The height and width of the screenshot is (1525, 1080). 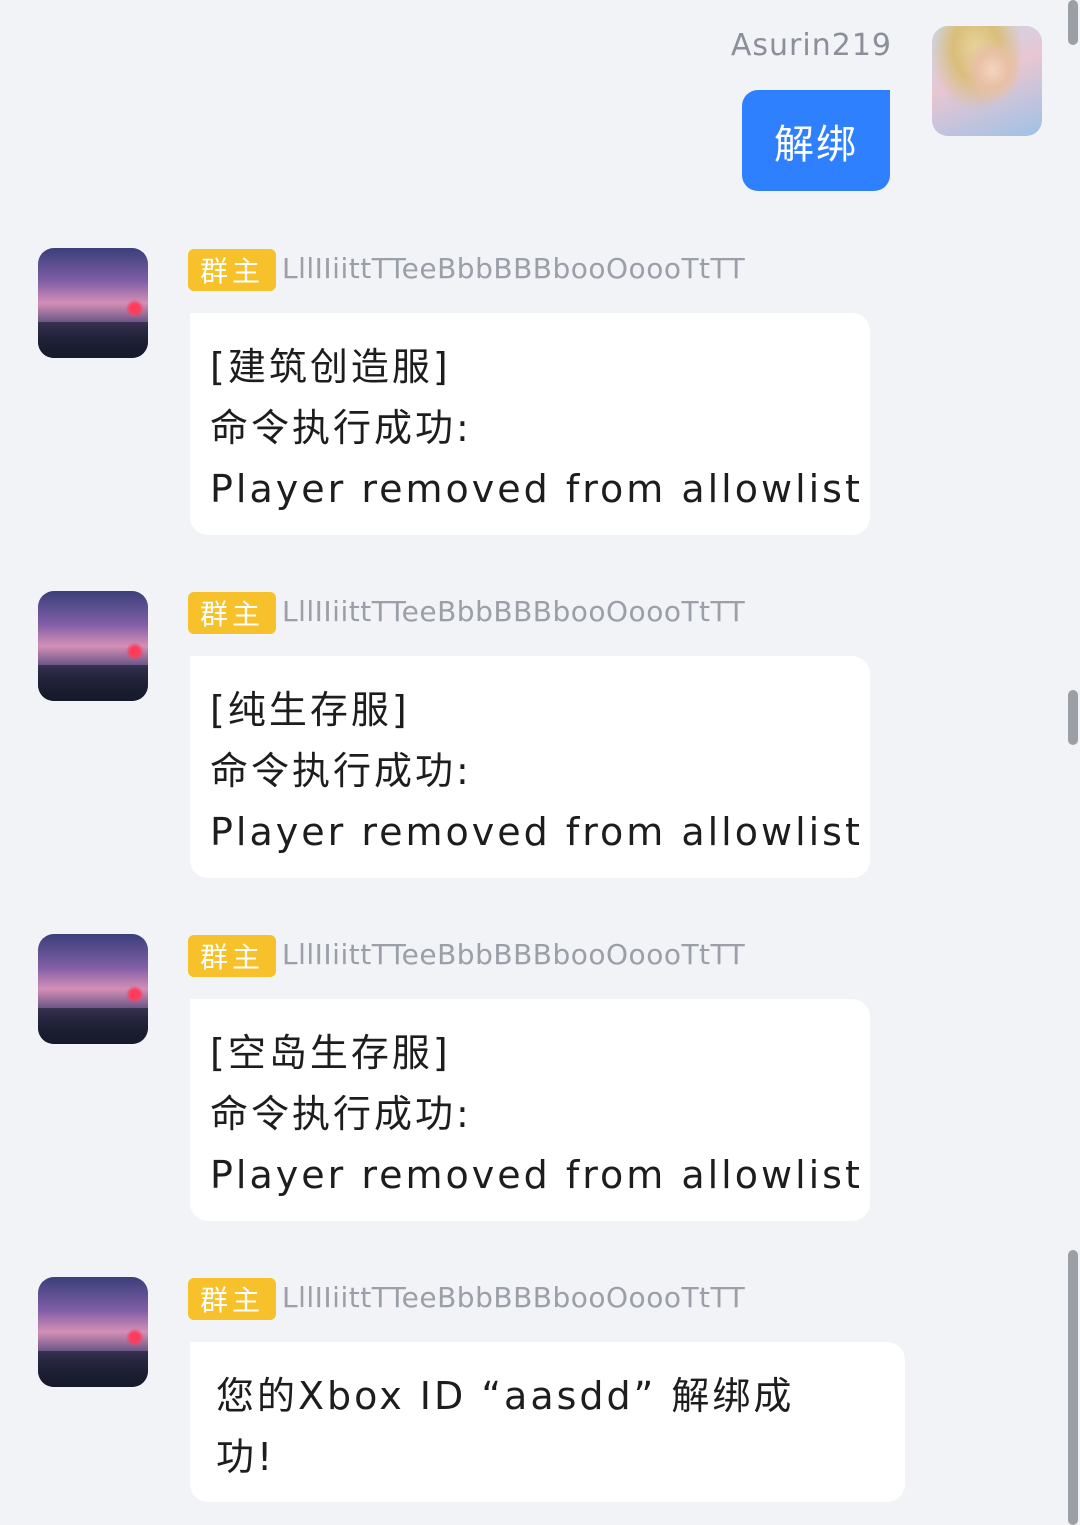 I want to click on my-avatar, so click(x=987, y=81).